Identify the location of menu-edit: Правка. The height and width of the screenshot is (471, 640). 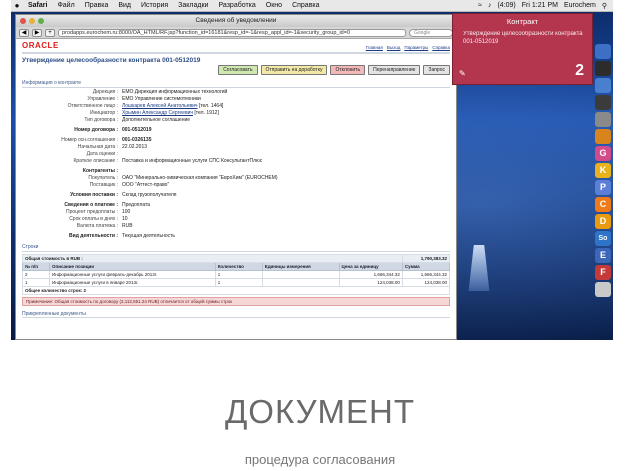
(97, 5).